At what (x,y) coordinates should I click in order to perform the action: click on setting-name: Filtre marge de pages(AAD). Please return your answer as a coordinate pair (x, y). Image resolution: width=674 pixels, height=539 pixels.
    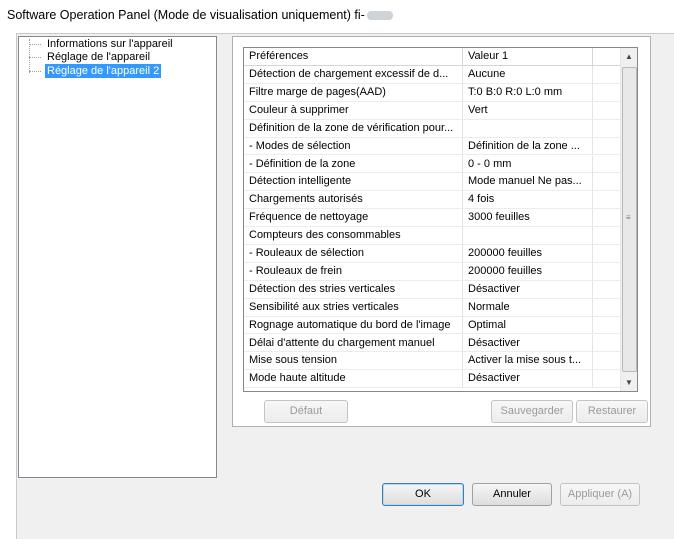
    Looking at the image, I should click on (353, 92).